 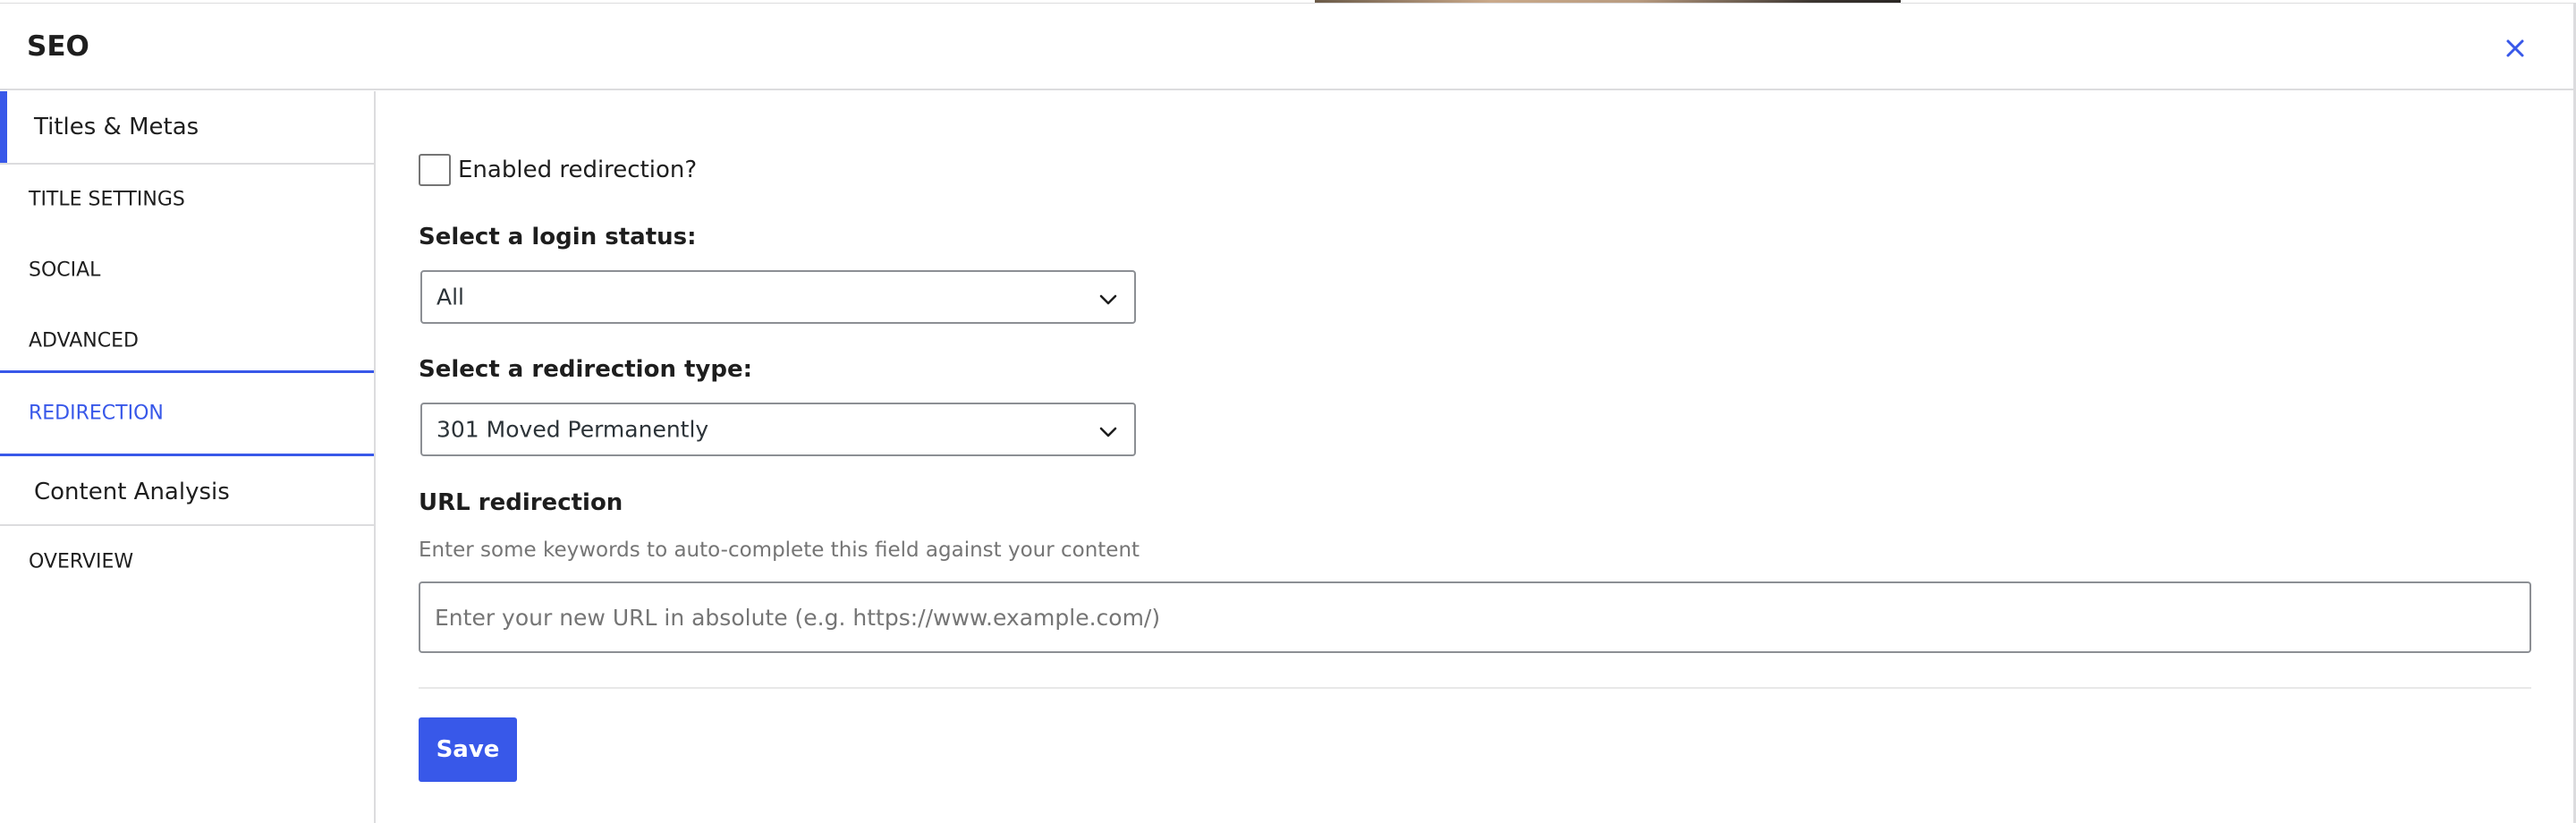 I want to click on sidebar-item-title-settings: TITLE SETTINGS, so click(x=187, y=199).